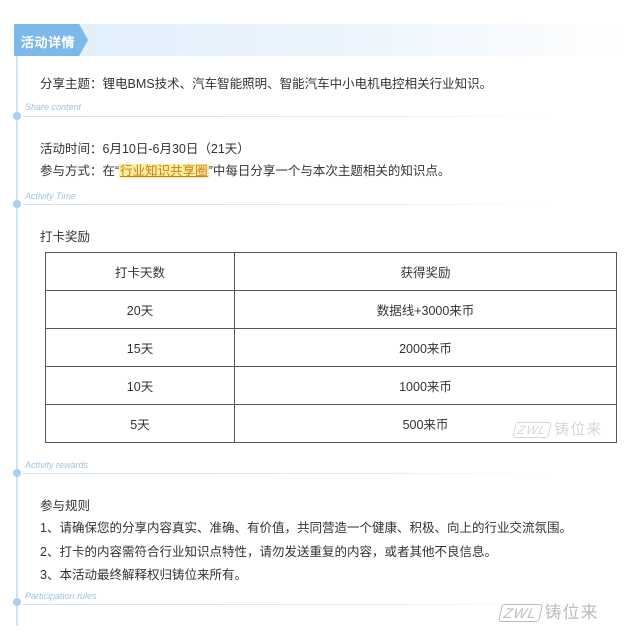 The width and height of the screenshot is (637, 637). Describe the element at coordinates (329, 171) in the screenshot. I see `participation-method-suffix: ”中每日分享一个与本次主题相关的知识点。` at that location.